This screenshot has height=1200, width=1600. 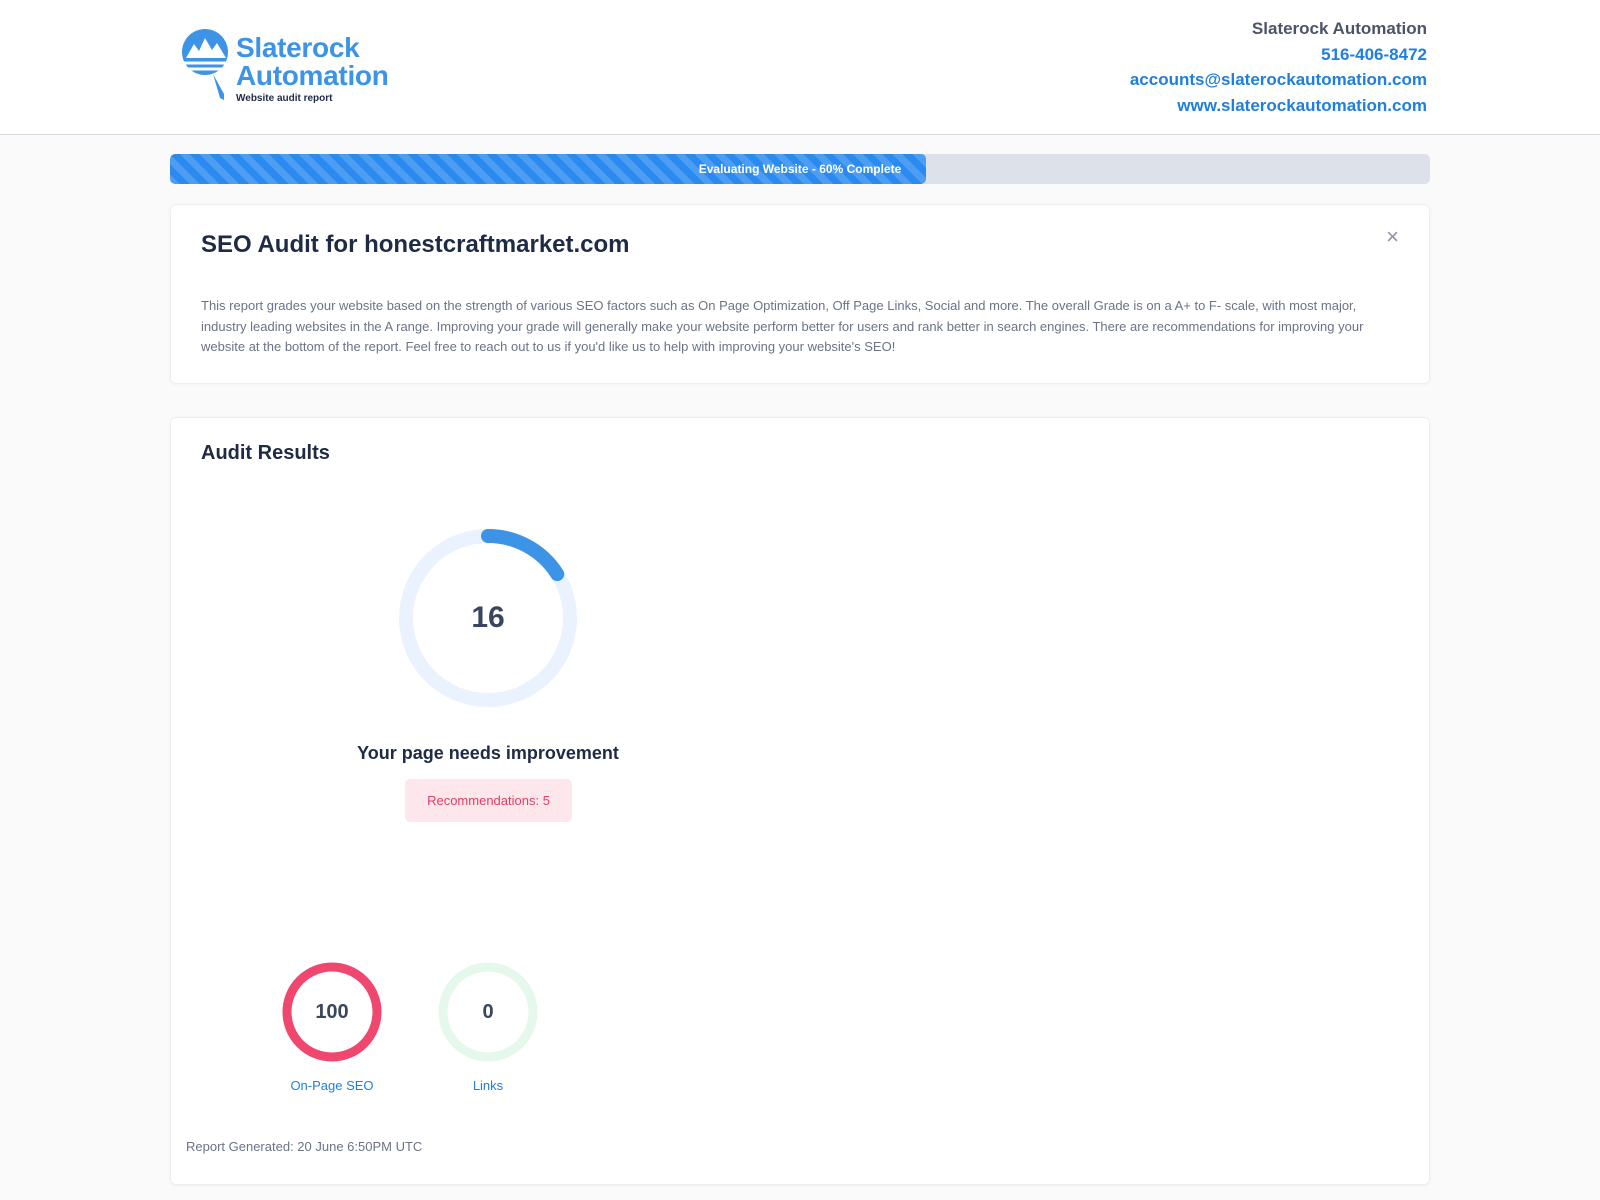 What do you see at coordinates (488, 1011) in the screenshot?
I see `links-value: 0` at bounding box center [488, 1011].